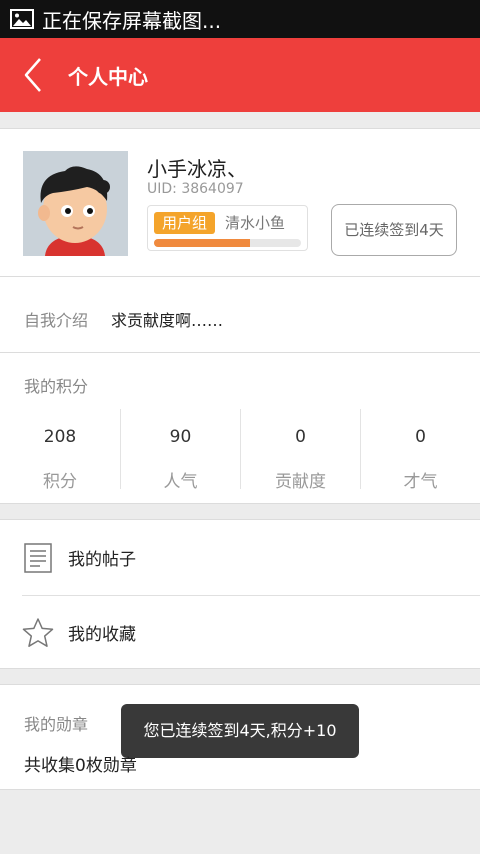 The image size is (480, 854). I want to click on user-group-box: 用户组 清水小鱼, so click(227, 228).